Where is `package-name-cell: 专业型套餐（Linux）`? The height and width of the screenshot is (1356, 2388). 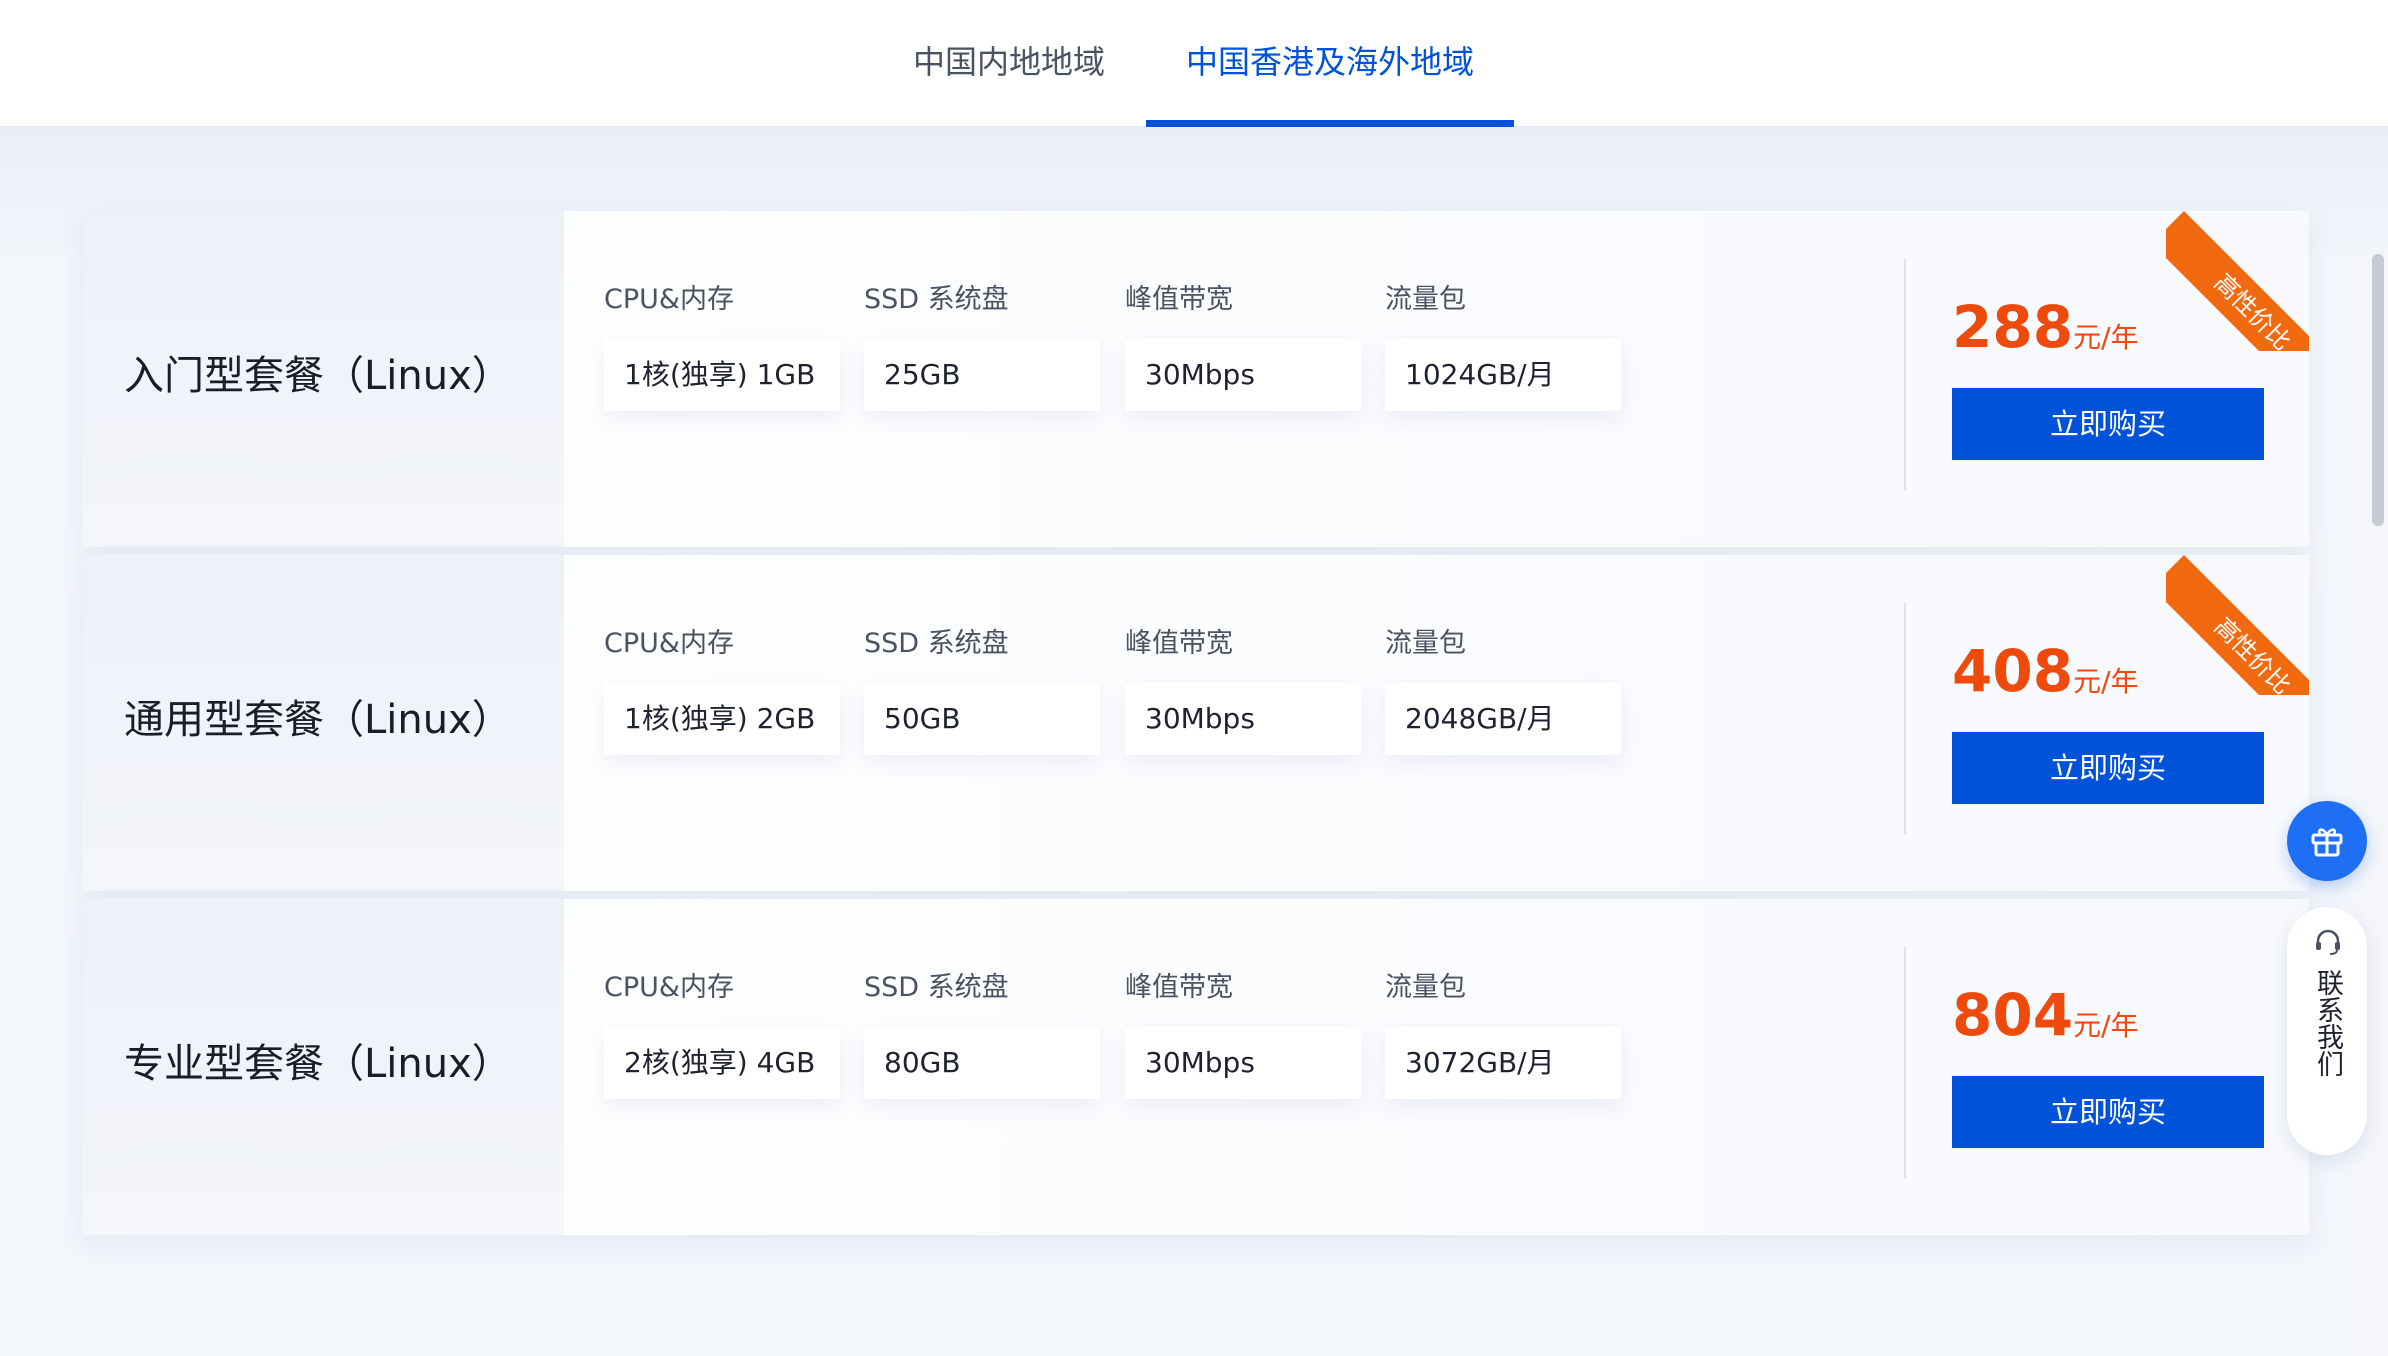 package-name-cell: 专业型套餐（Linux） is located at coordinates (323, 1067).